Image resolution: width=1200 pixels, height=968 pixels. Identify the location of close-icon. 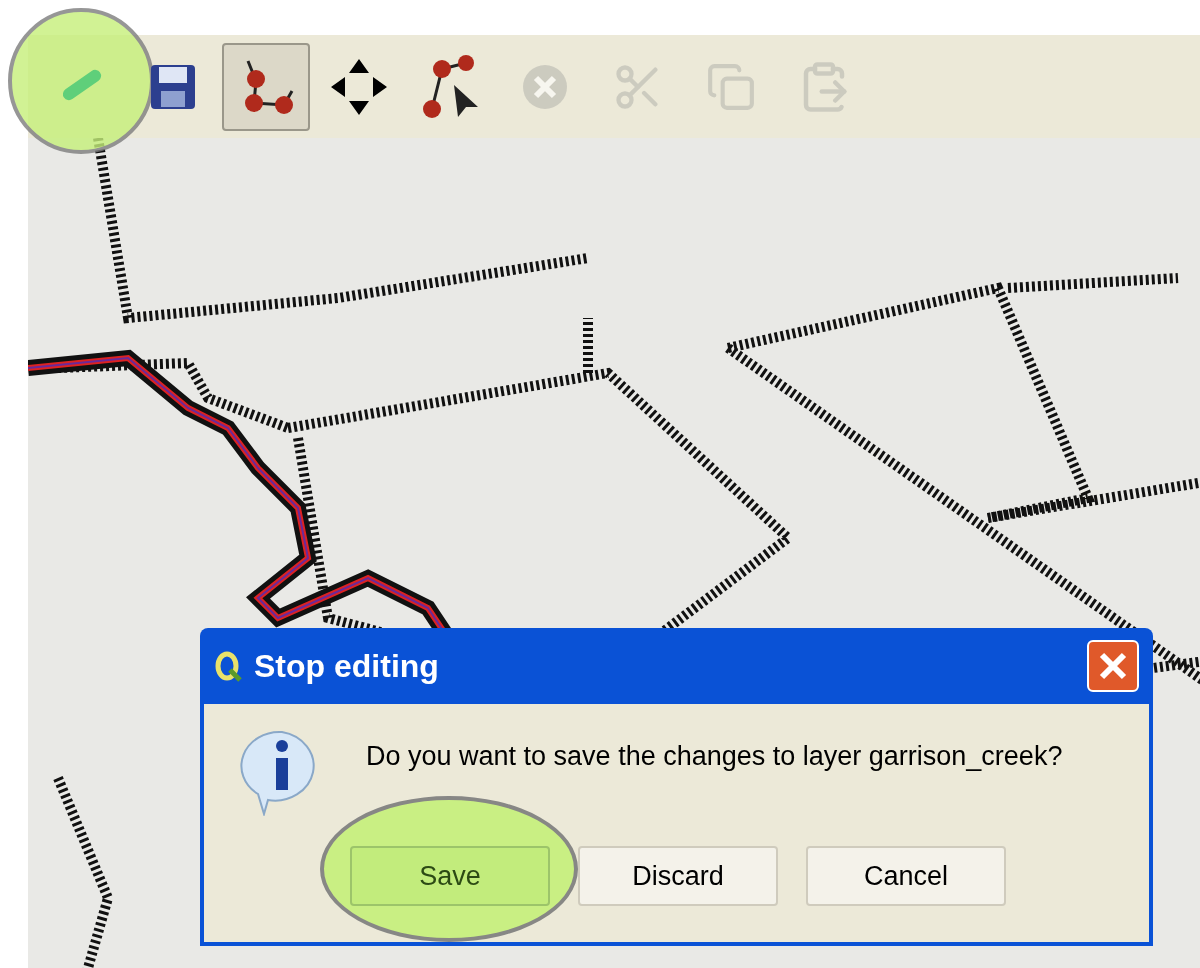
(1113, 666).